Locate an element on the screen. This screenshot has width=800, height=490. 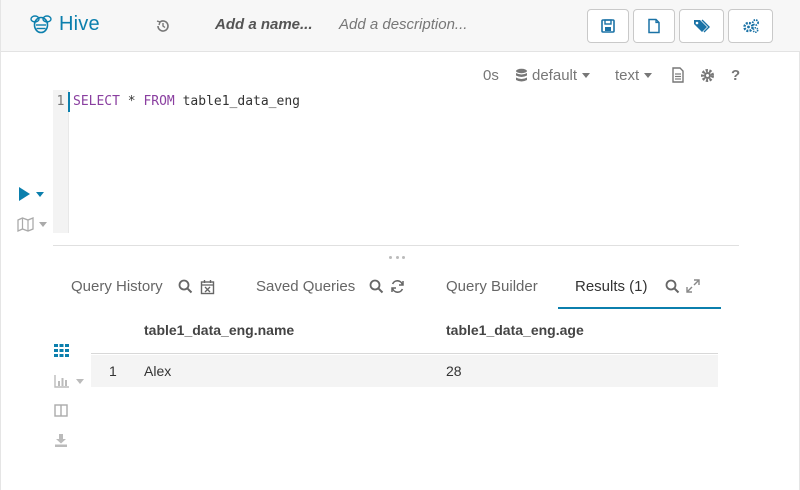
line-number: 1 is located at coordinates (60, 101).